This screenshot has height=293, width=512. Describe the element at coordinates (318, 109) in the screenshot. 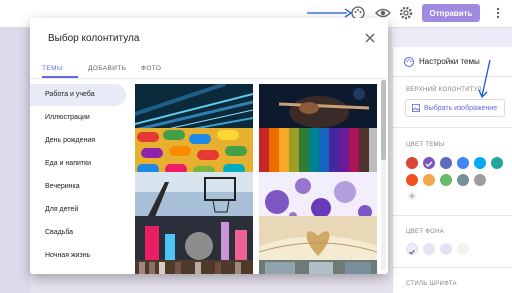

I see `theme-thumbnail-guitar-player` at that location.